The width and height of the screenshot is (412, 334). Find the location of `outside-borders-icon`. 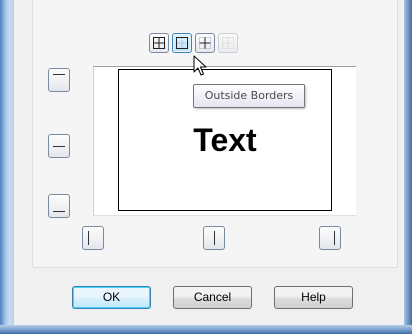

outside-borders-icon is located at coordinates (182, 43).